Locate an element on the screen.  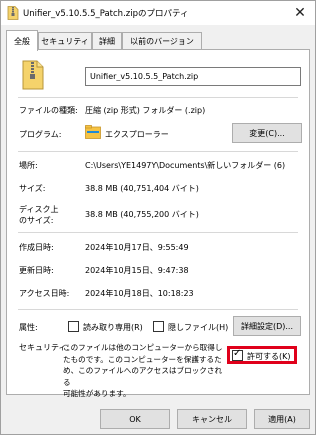
created-value: 2024年10月17日、9:55:49 is located at coordinates (137, 247).